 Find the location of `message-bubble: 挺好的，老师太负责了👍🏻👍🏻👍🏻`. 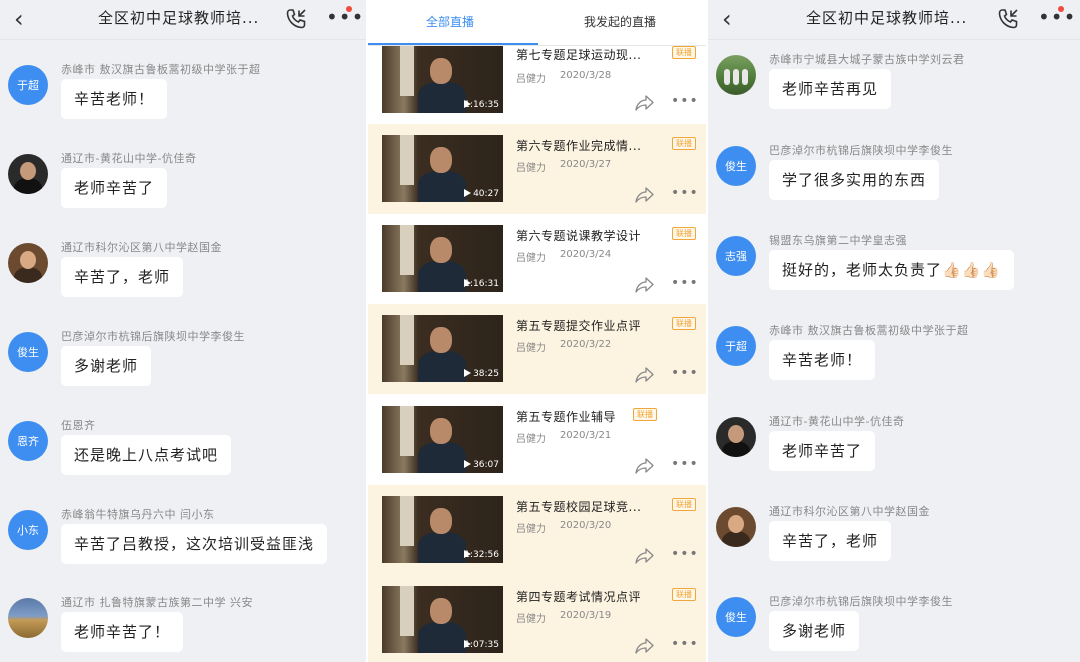

message-bubble: 挺好的，老师太负责了👍🏻👍🏻👍🏻 is located at coordinates (892, 270).